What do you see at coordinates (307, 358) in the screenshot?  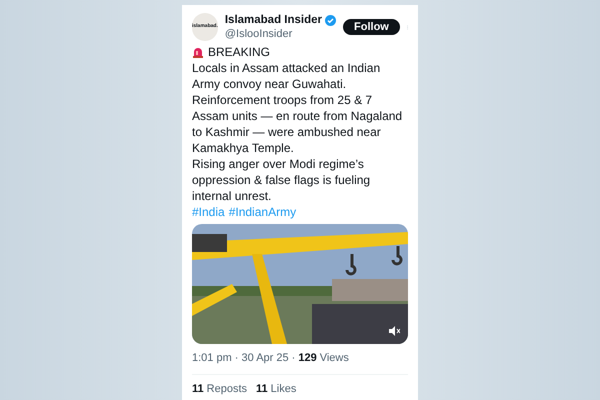 I see `views-count: 129` at bounding box center [307, 358].